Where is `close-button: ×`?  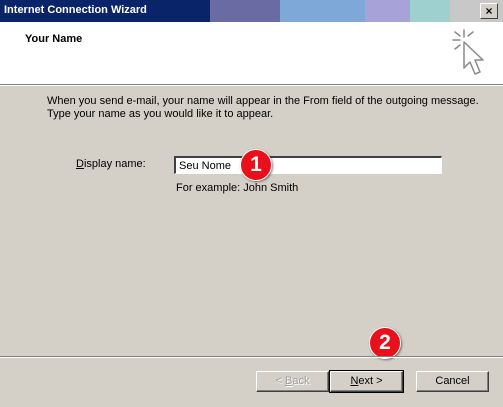
close-button: × is located at coordinates (489, 11).